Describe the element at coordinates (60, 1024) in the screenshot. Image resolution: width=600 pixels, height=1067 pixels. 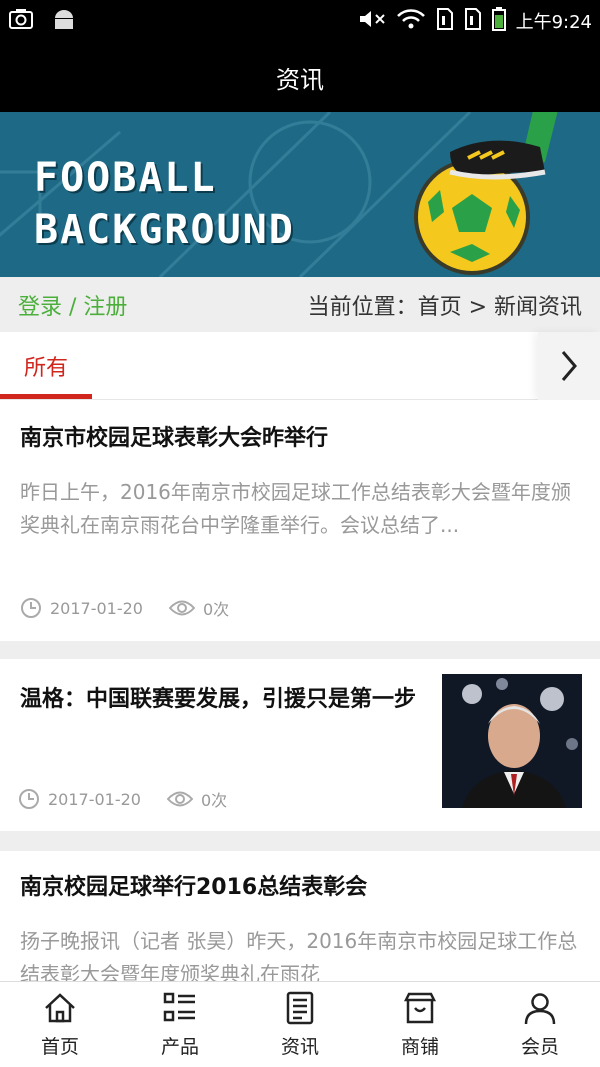
I see `nav-home: 首页` at that location.